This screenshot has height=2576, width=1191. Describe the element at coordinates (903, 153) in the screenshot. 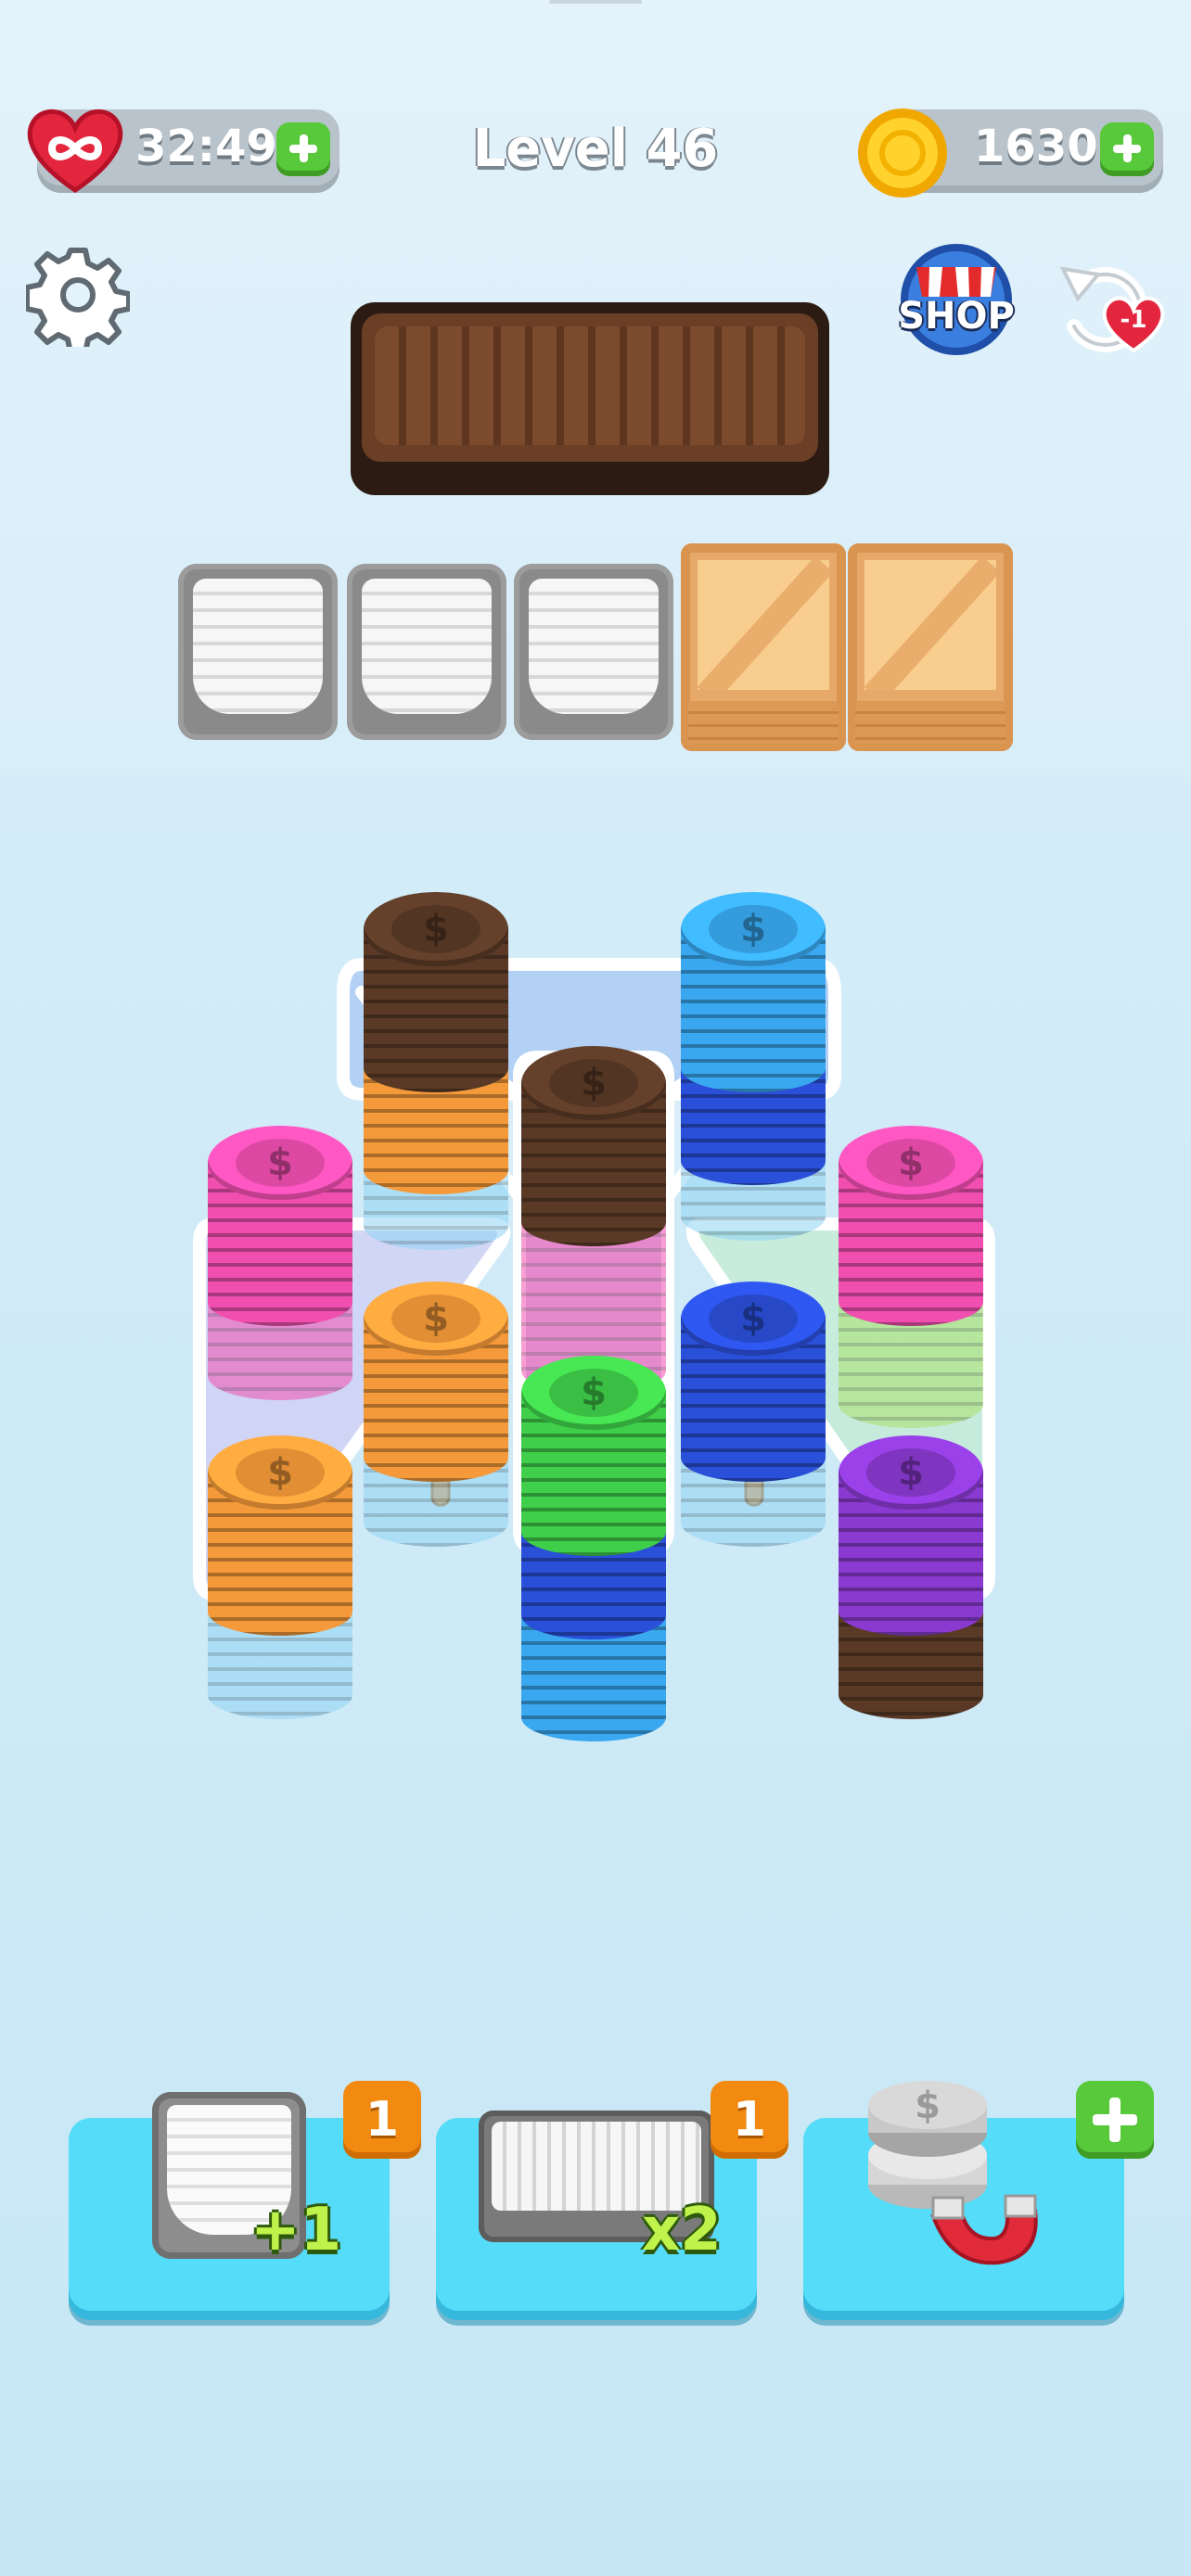

I see `gold-coin-icon` at that location.